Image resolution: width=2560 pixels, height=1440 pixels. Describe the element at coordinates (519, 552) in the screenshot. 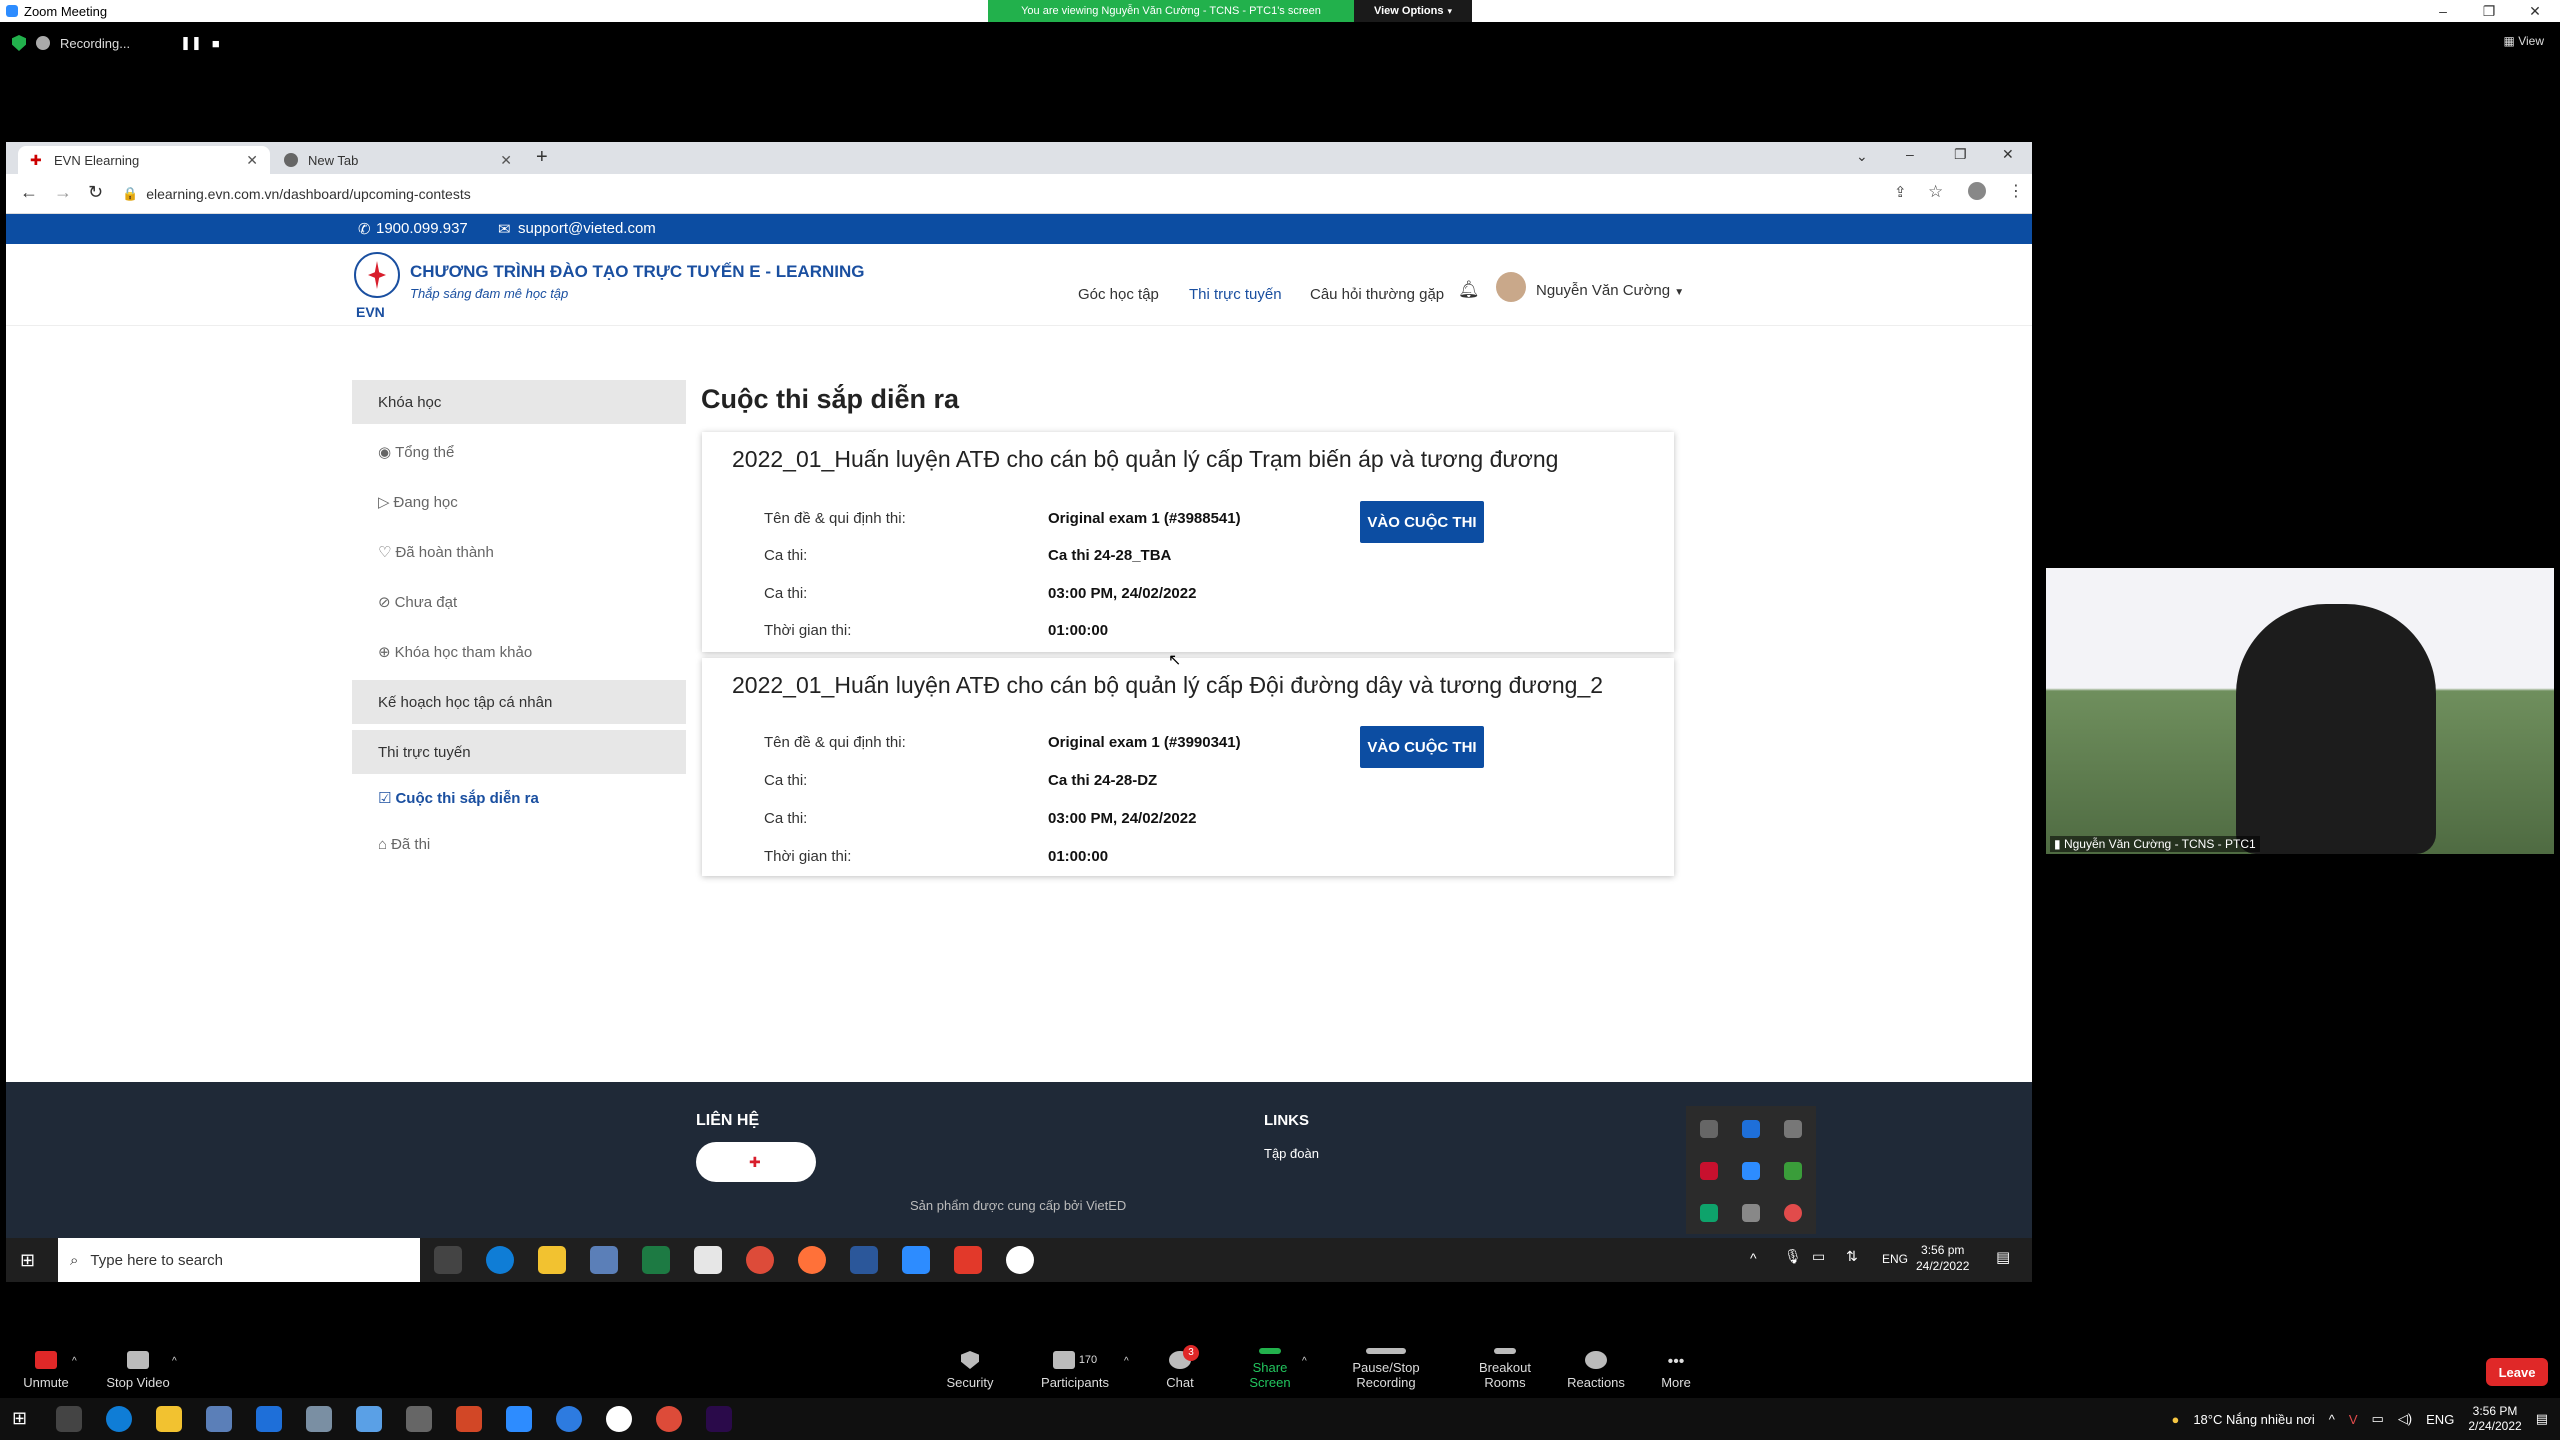

I see `sidebar-item-da-hoan-thanh: ♡ Đã hoàn thành` at that location.